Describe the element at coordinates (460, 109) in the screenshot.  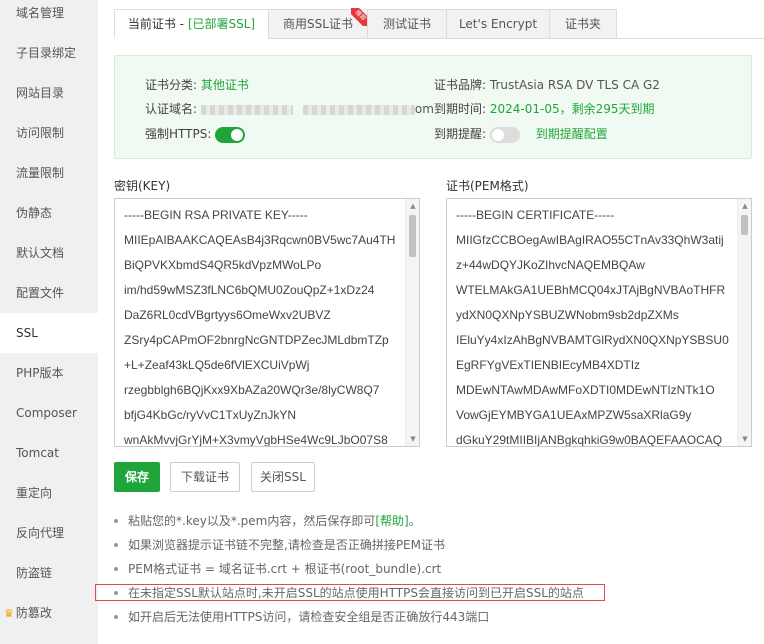
I see `cert-expire-label: 到期时间:` at that location.